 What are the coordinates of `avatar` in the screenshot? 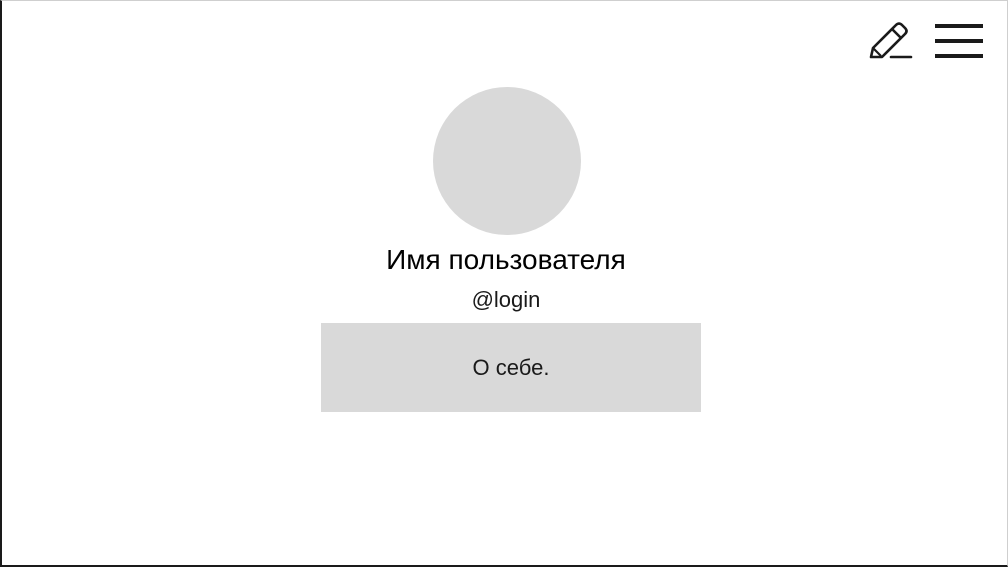 It's located at (507, 161).